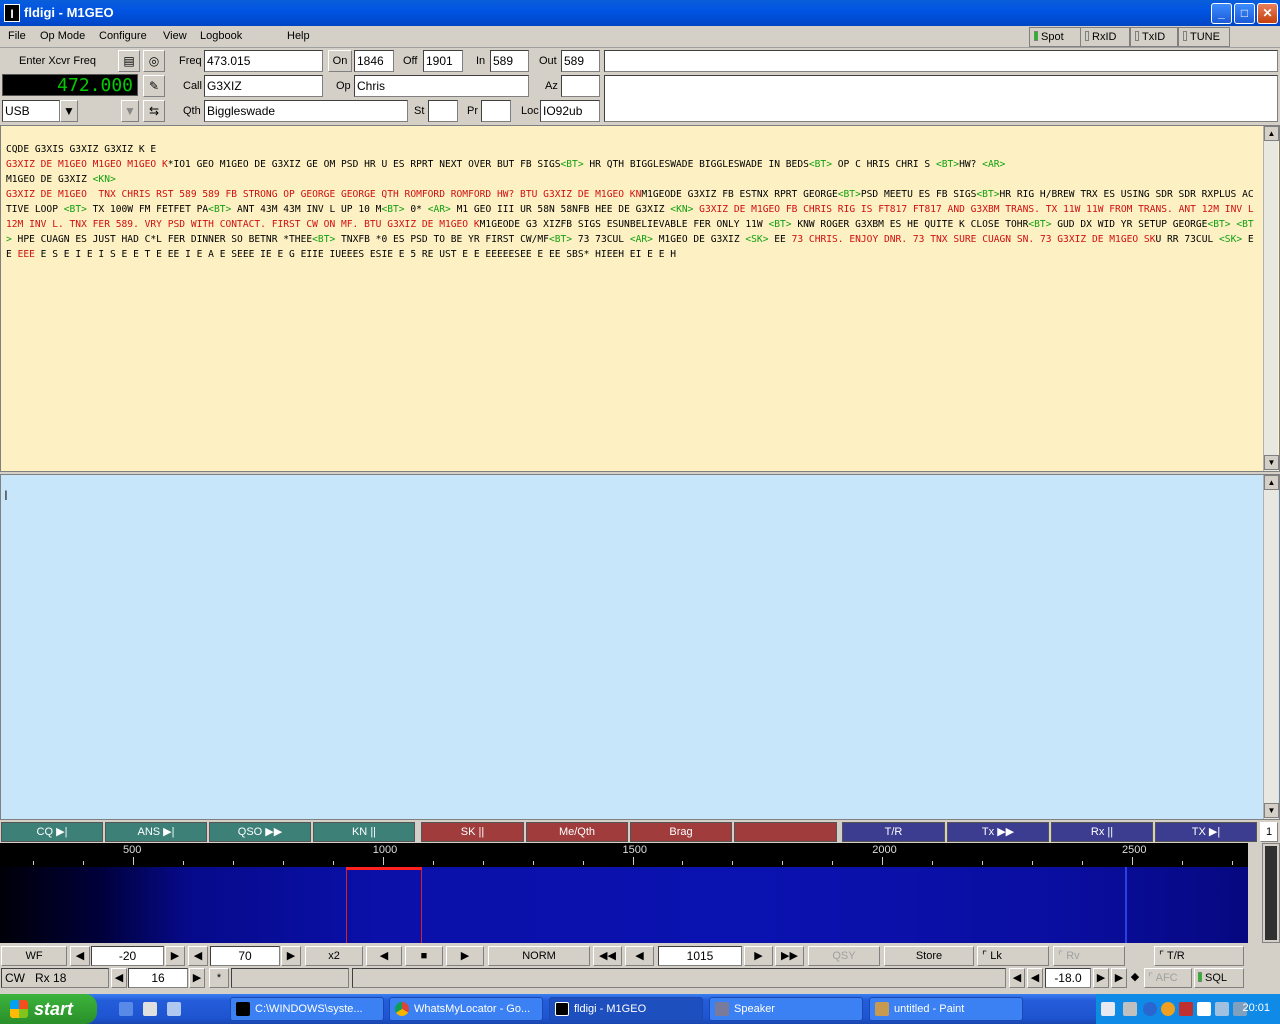  What do you see at coordinates (364, 832) in the screenshot?
I see `macro-kn-button: KN ||` at bounding box center [364, 832].